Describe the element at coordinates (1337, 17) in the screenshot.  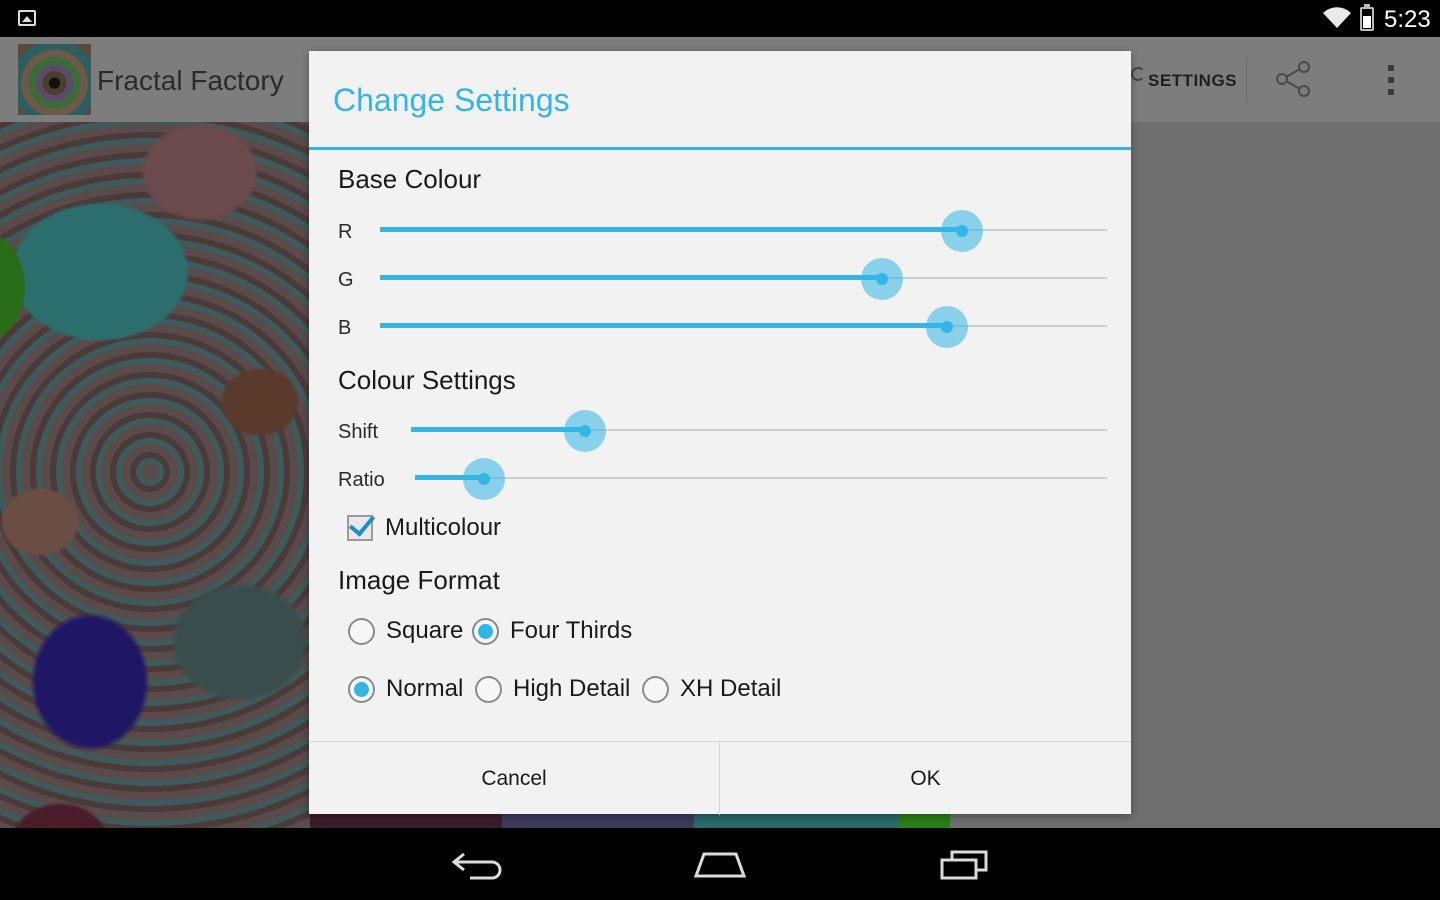
I see `wifi-icon` at that location.